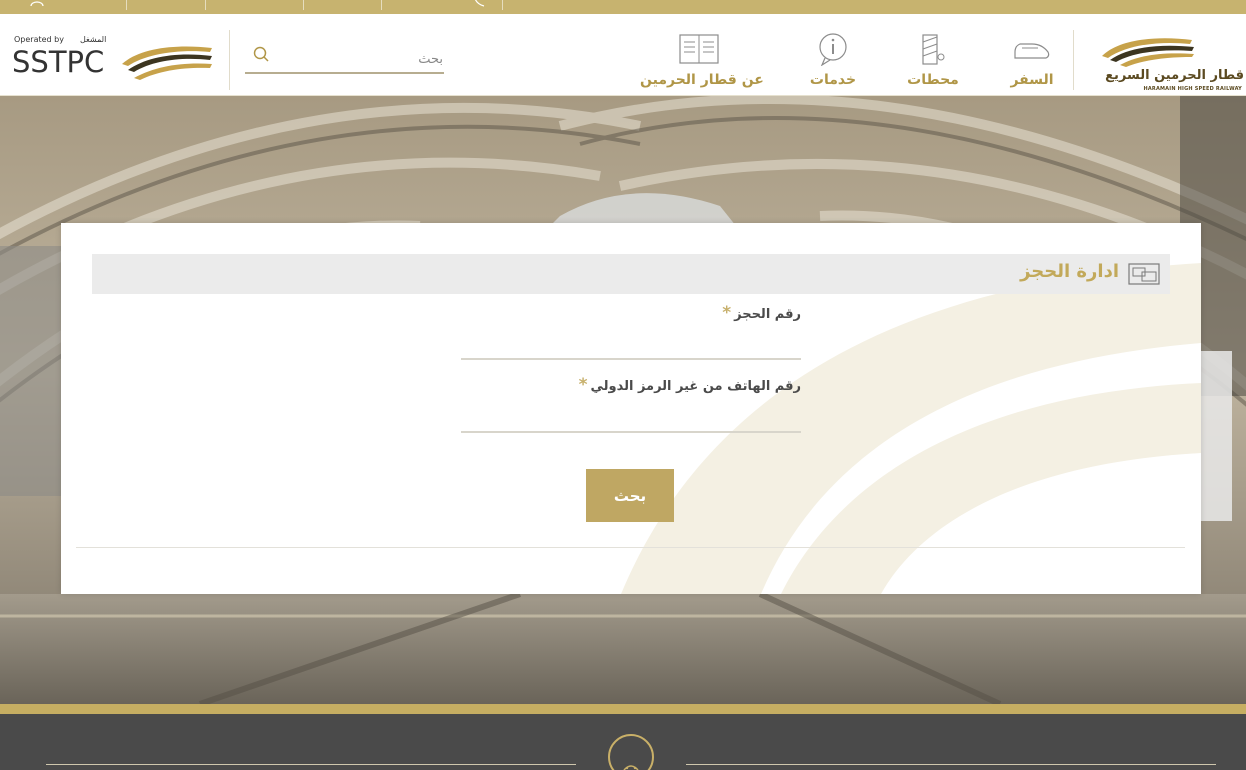  What do you see at coordinates (1073, 60) in the screenshot?
I see `nav-divider` at bounding box center [1073, 60].